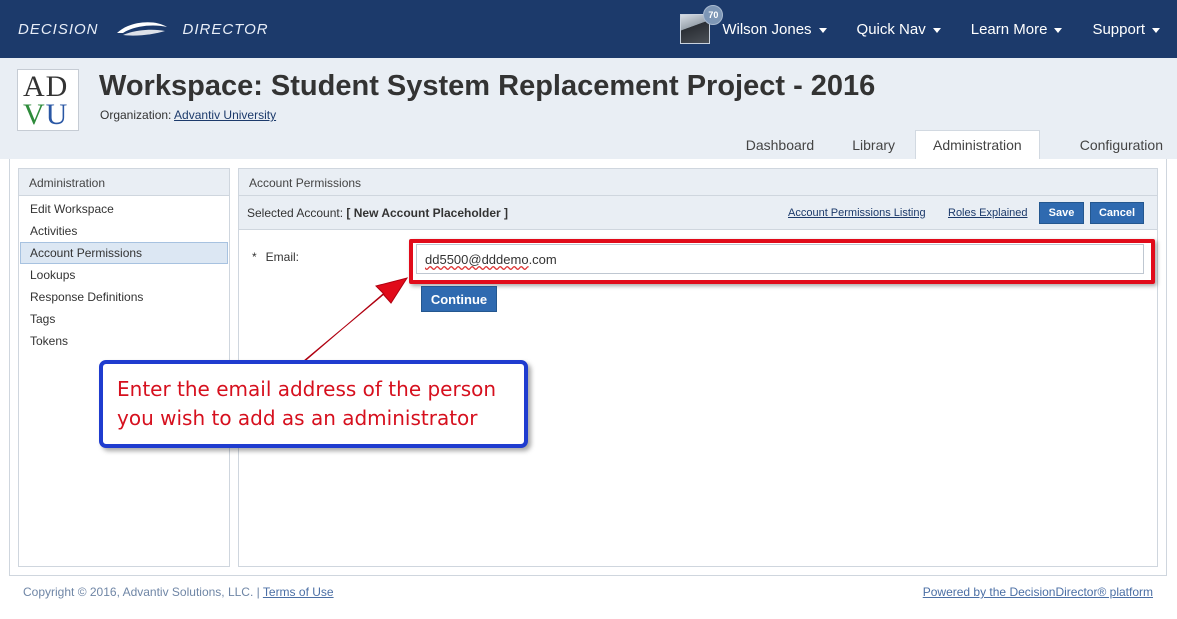 This screenshot has width=1177, height=619. Describe the element at coordinates (254, 257) in the screenshot. I see `required-marker: *` at that location.